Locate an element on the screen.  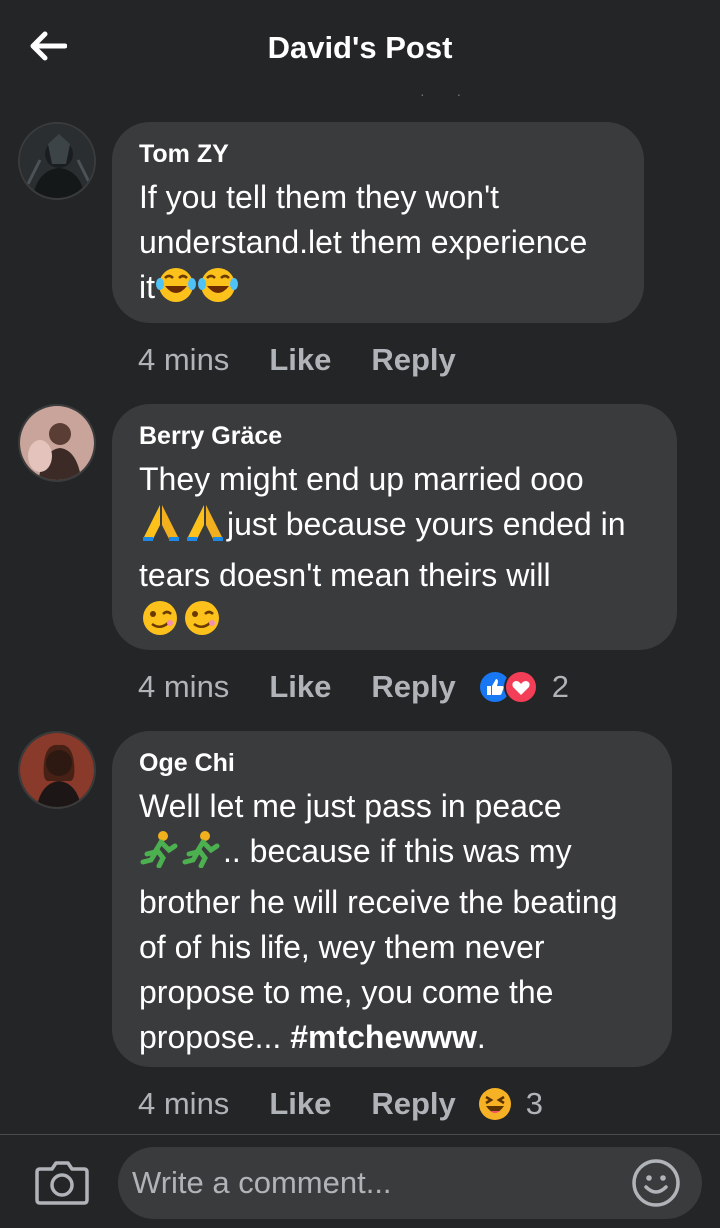
reaction-summary: 3 is located at coordinates (510, 1104).